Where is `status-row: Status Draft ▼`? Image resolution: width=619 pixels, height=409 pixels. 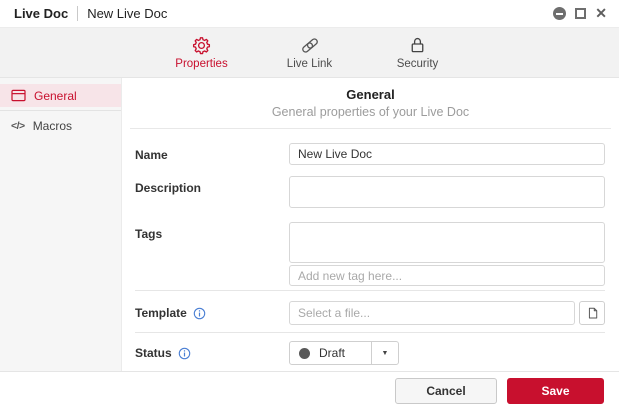 status-row: Status Draft ▼ is located at coordinates (370, 353).